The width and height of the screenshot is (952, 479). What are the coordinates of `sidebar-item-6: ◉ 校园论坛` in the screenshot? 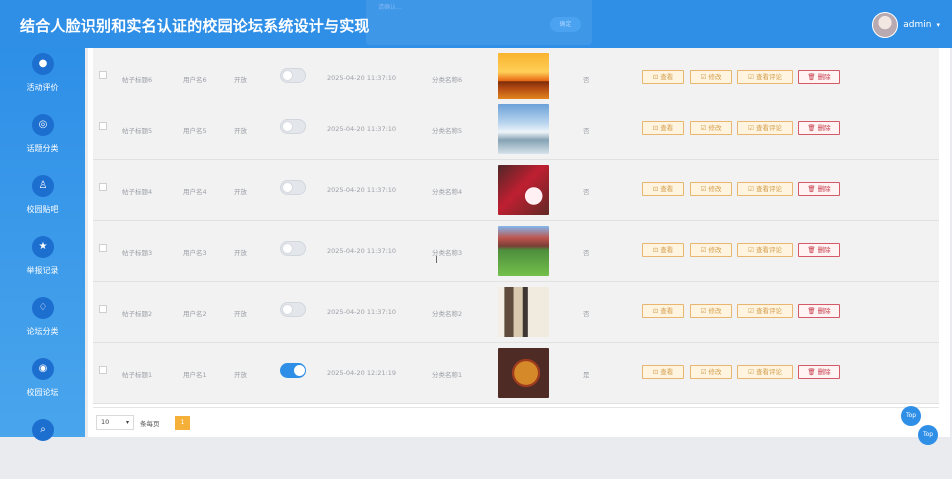 It's located at (42, 388).